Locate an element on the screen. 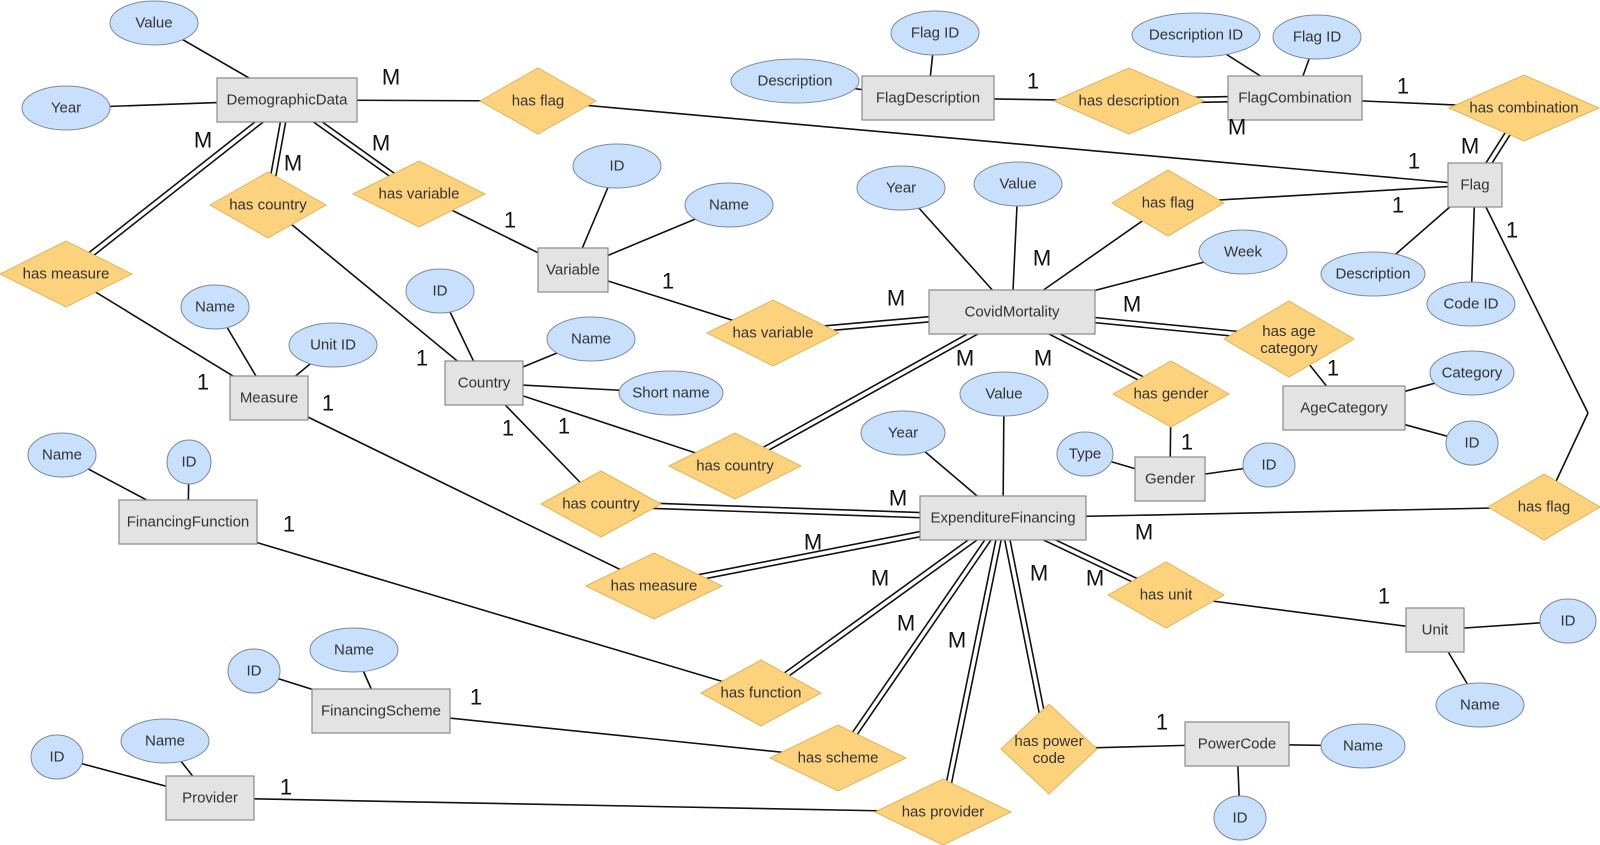 This screenshot has height=845, width=1600. attribute-fs-name: Name is located at coordinates (354, 650).